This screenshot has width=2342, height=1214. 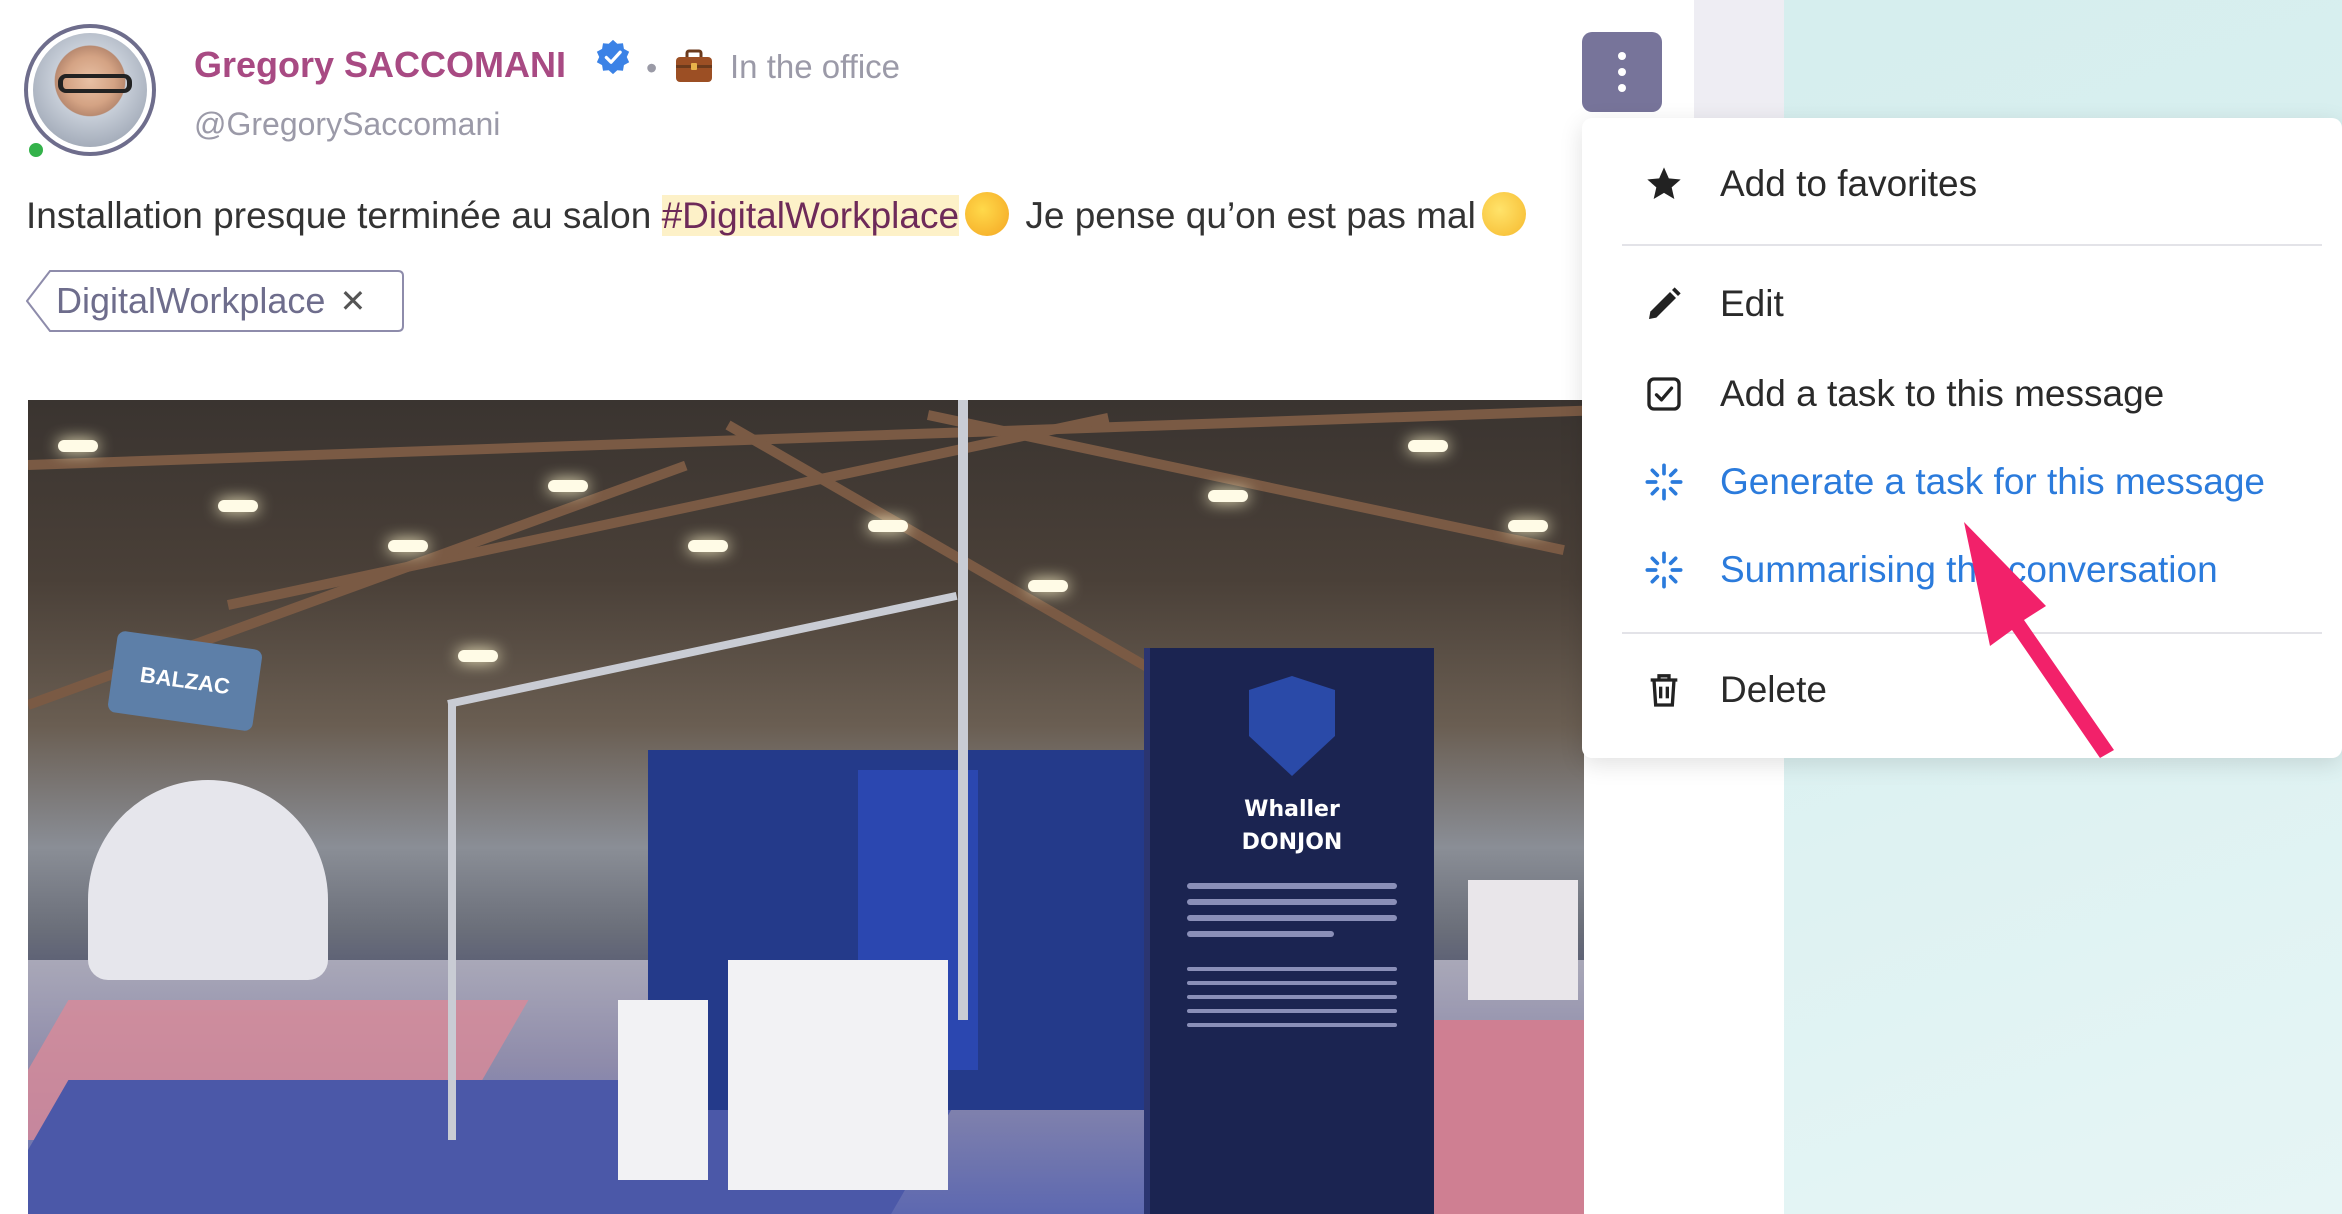 I want to click on star-icon, so click(x=1664, y=184).